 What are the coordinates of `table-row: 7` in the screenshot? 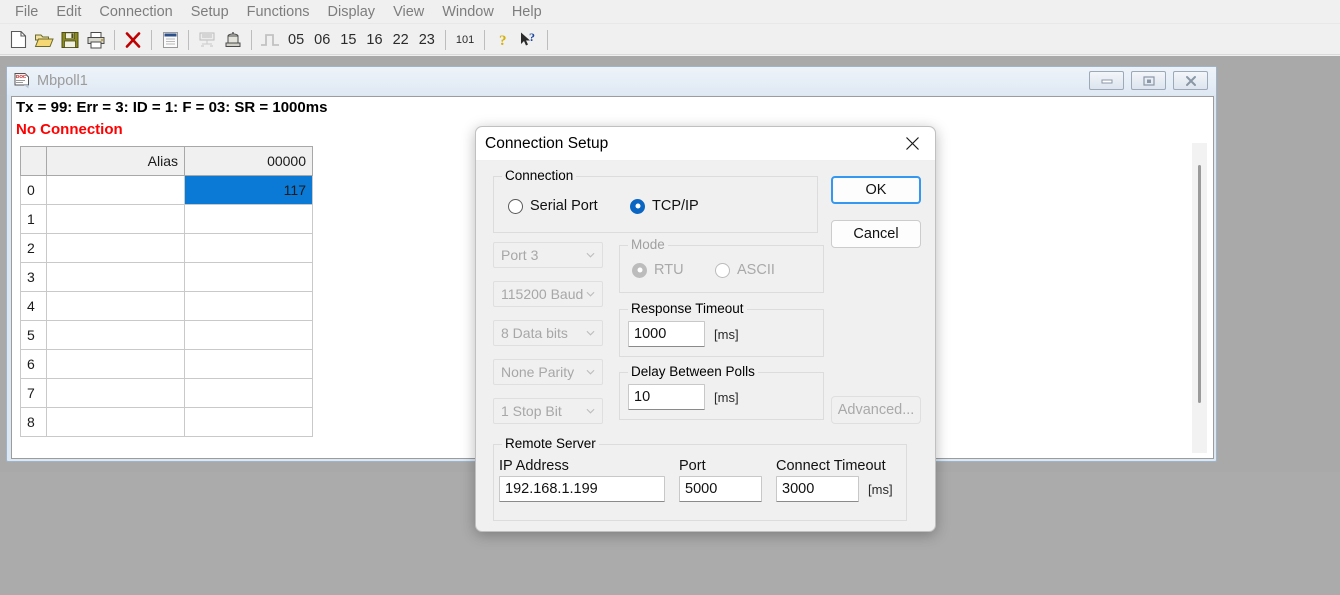 It's located at (166, 393).